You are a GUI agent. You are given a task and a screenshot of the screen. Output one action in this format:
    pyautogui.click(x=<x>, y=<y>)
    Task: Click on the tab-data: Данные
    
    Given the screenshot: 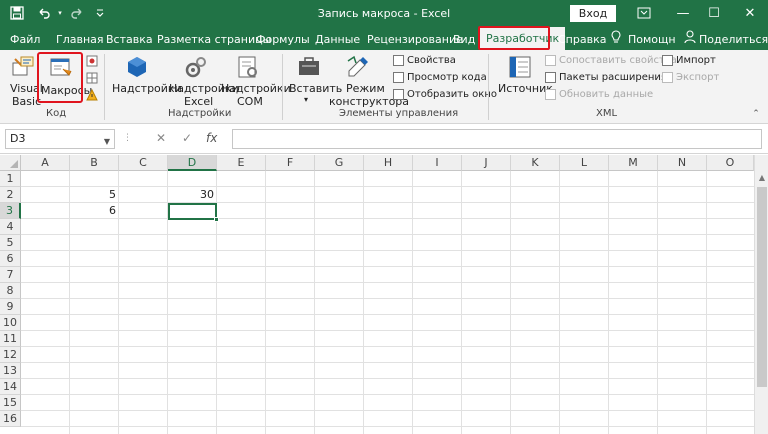 What is the action you would take?
    pyautogui.click(x=337, y=40)
    